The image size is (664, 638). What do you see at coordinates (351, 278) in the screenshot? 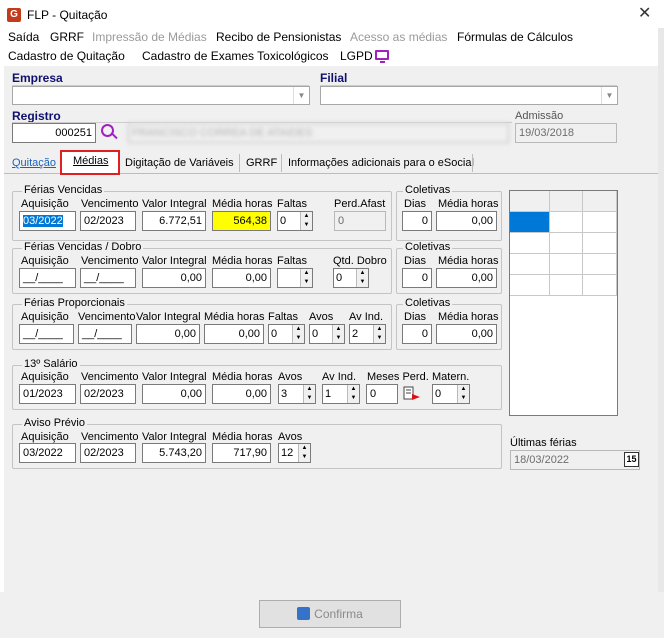
I see `fd-qtd-dobro-stepper: 0 ▲ ▼` at bounding box center [351, 278].